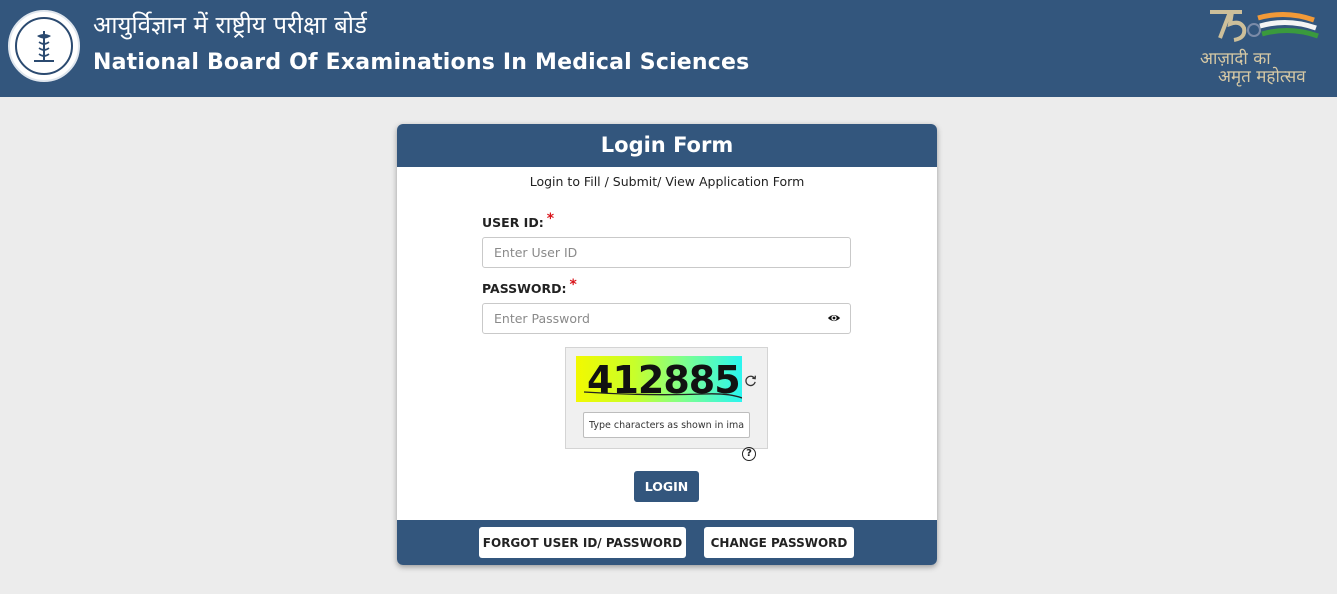  Describe the element at coordinates (666, 486) in the screenshot. I see `login-button: LOGIN` at that location.